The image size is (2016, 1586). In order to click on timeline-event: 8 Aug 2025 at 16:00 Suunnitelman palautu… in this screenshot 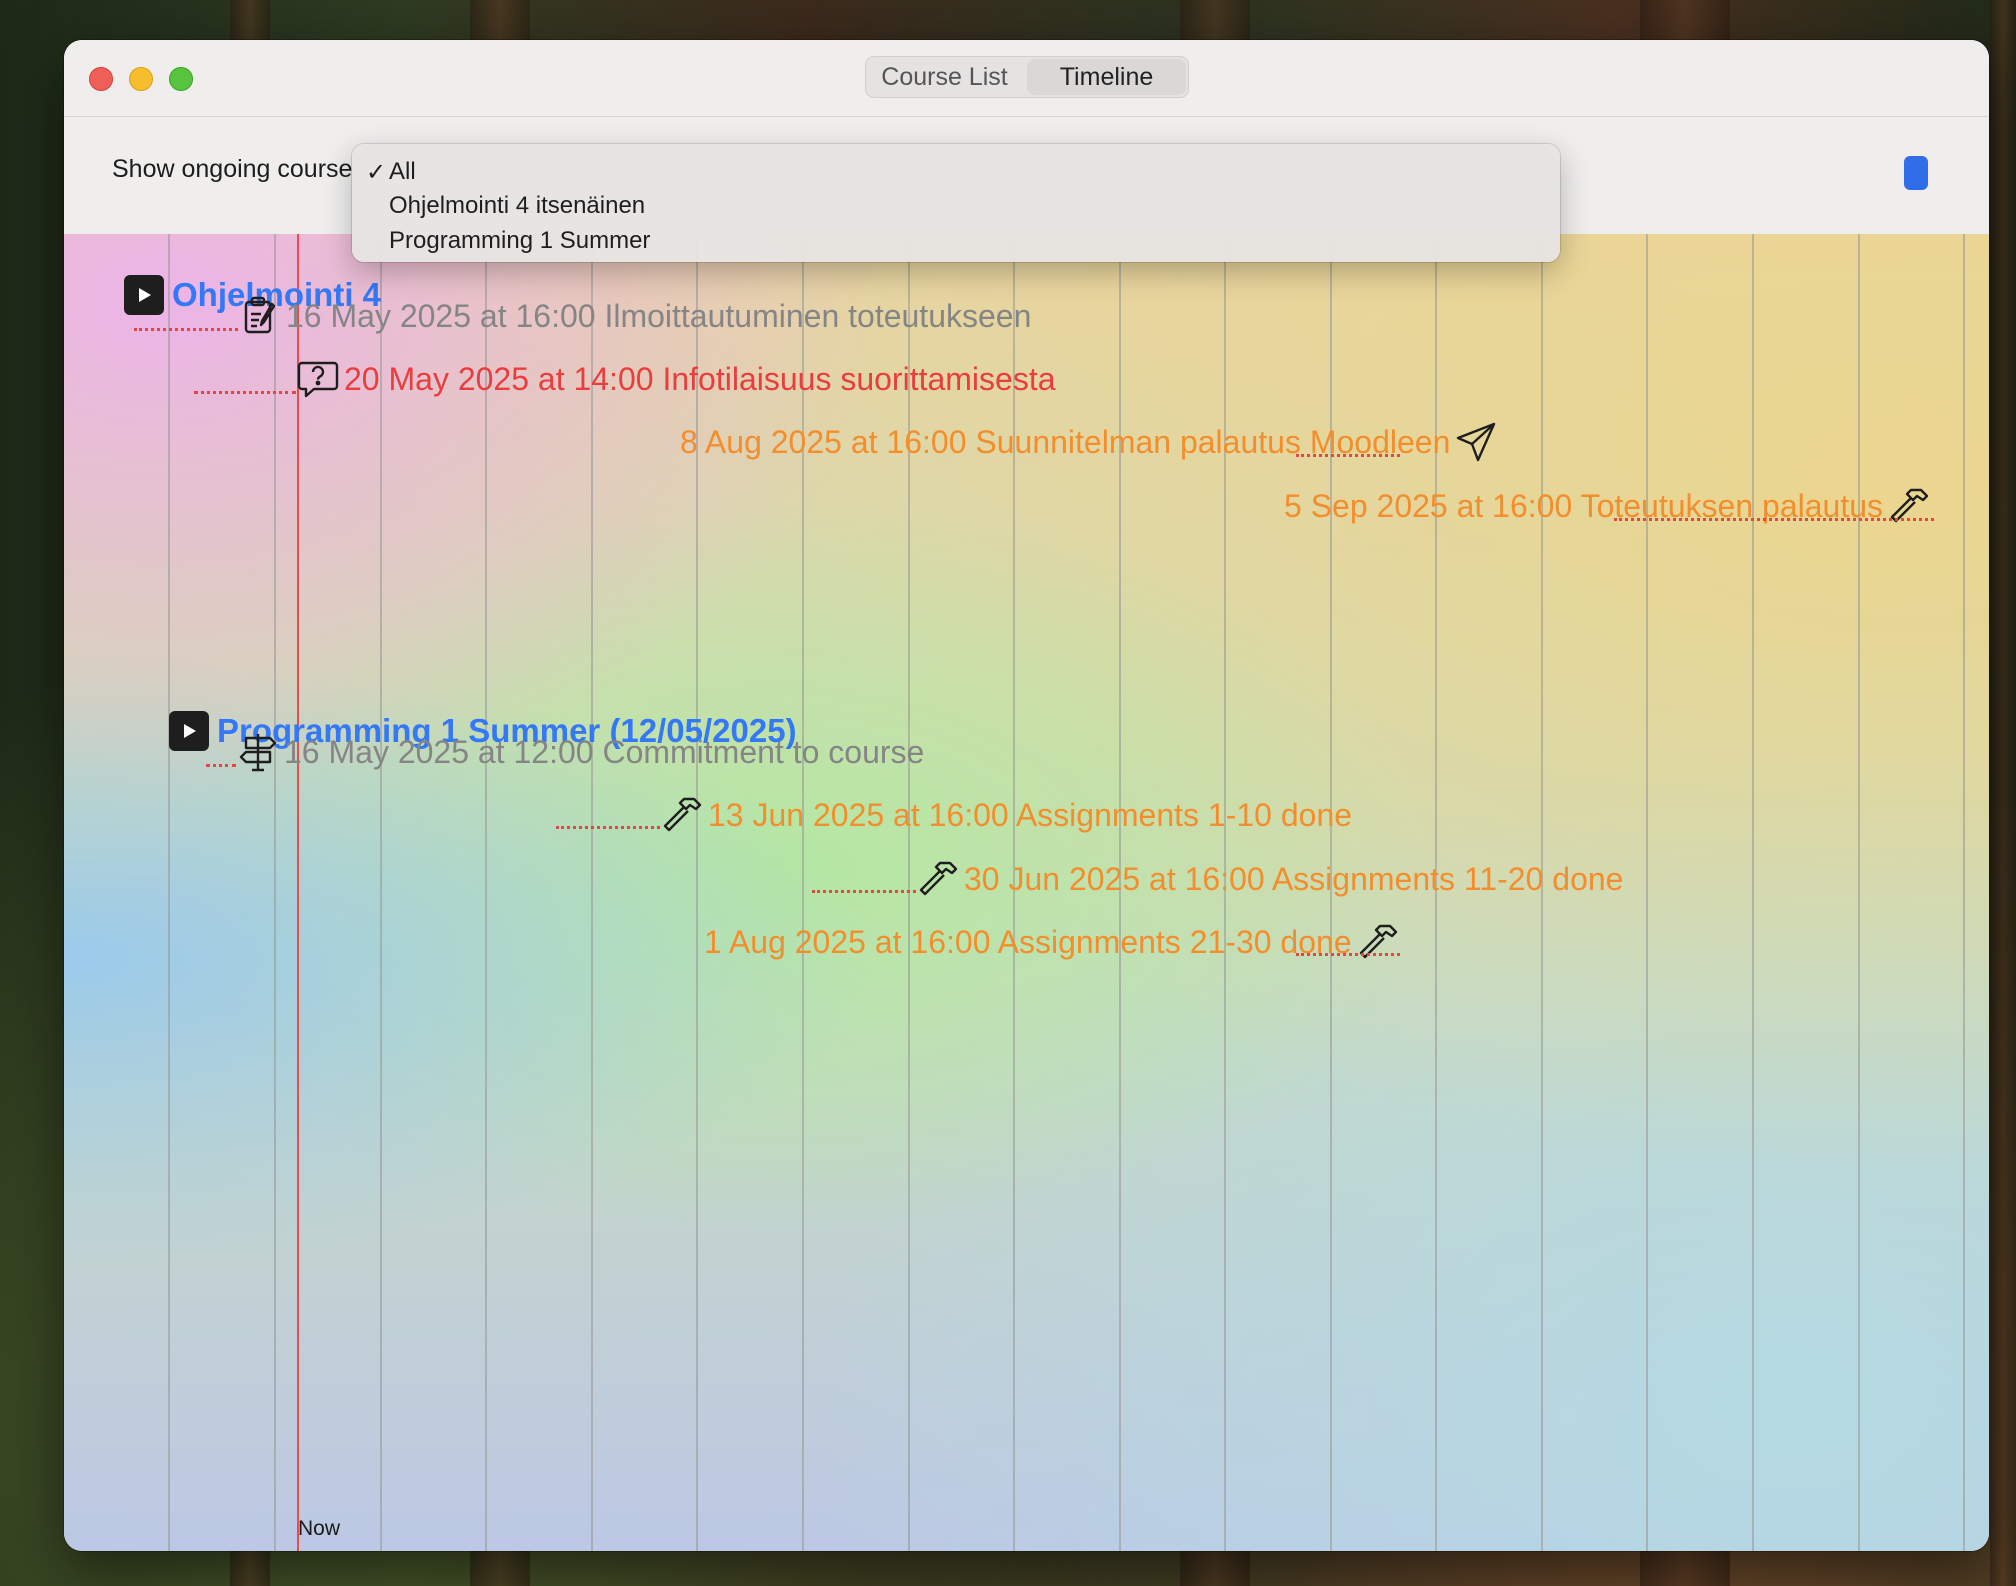, I will do `click(1089, 442)`.